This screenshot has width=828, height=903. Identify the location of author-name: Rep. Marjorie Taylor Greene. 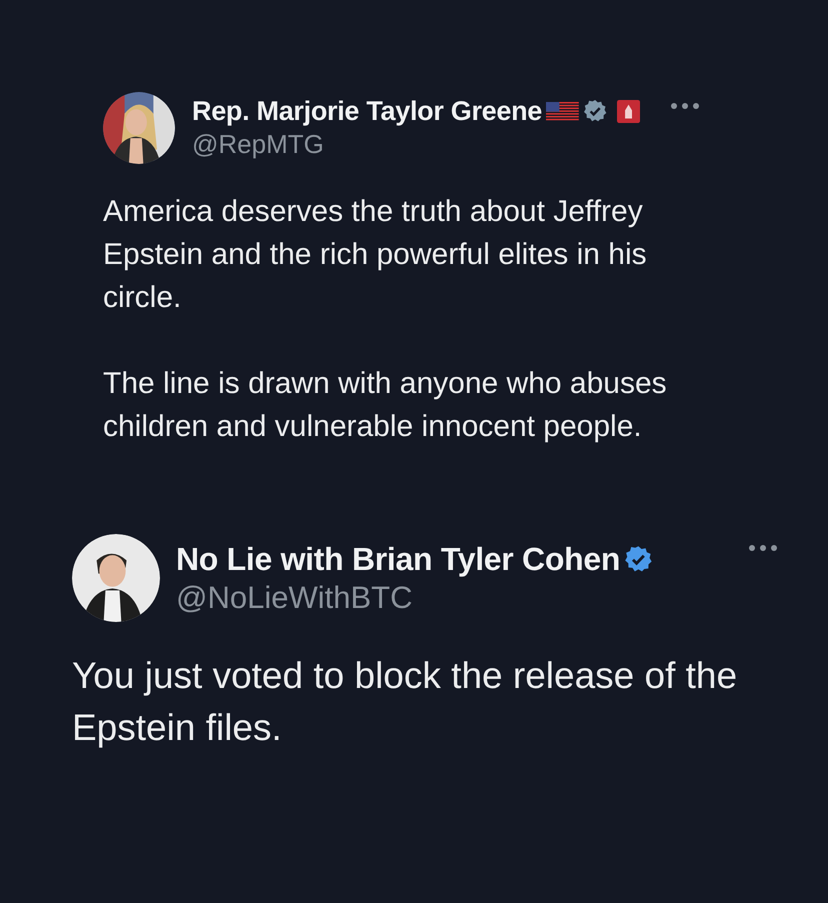
(367, 111).